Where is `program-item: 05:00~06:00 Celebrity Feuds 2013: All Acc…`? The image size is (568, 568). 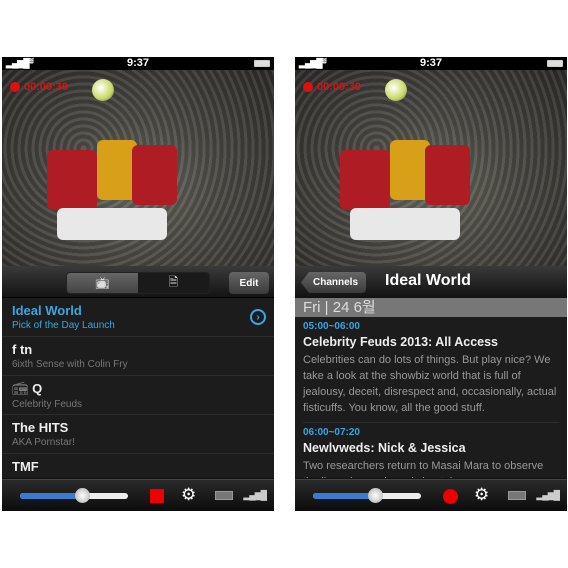 program-item: 05:00~06:00 Celebrity Feuds 2013: All Acc… is located at coordinates (431, 370).